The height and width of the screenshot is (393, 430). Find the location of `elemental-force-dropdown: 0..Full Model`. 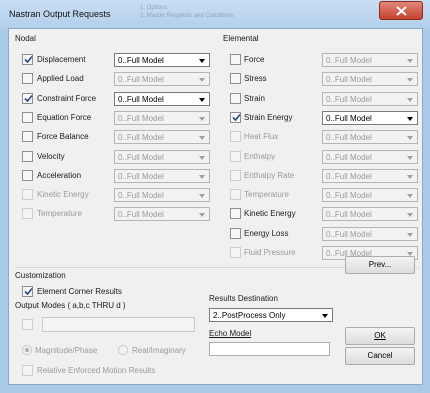

elemental-force-dropdown: 0..Full Model is located at coordinates (370, 60).